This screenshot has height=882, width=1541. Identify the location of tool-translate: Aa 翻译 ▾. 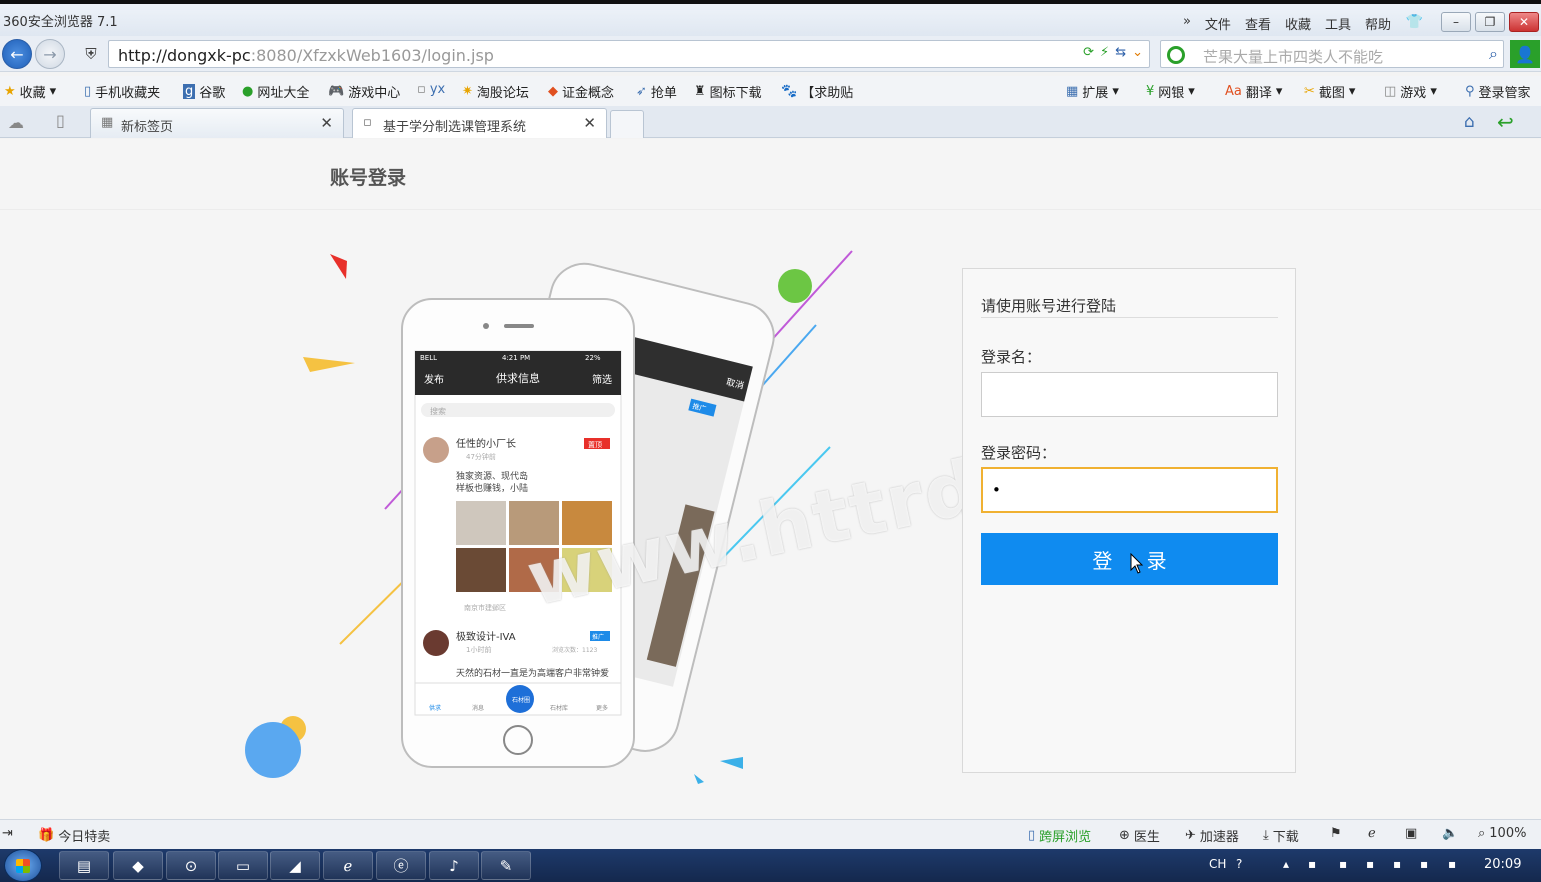
(1253, 91).